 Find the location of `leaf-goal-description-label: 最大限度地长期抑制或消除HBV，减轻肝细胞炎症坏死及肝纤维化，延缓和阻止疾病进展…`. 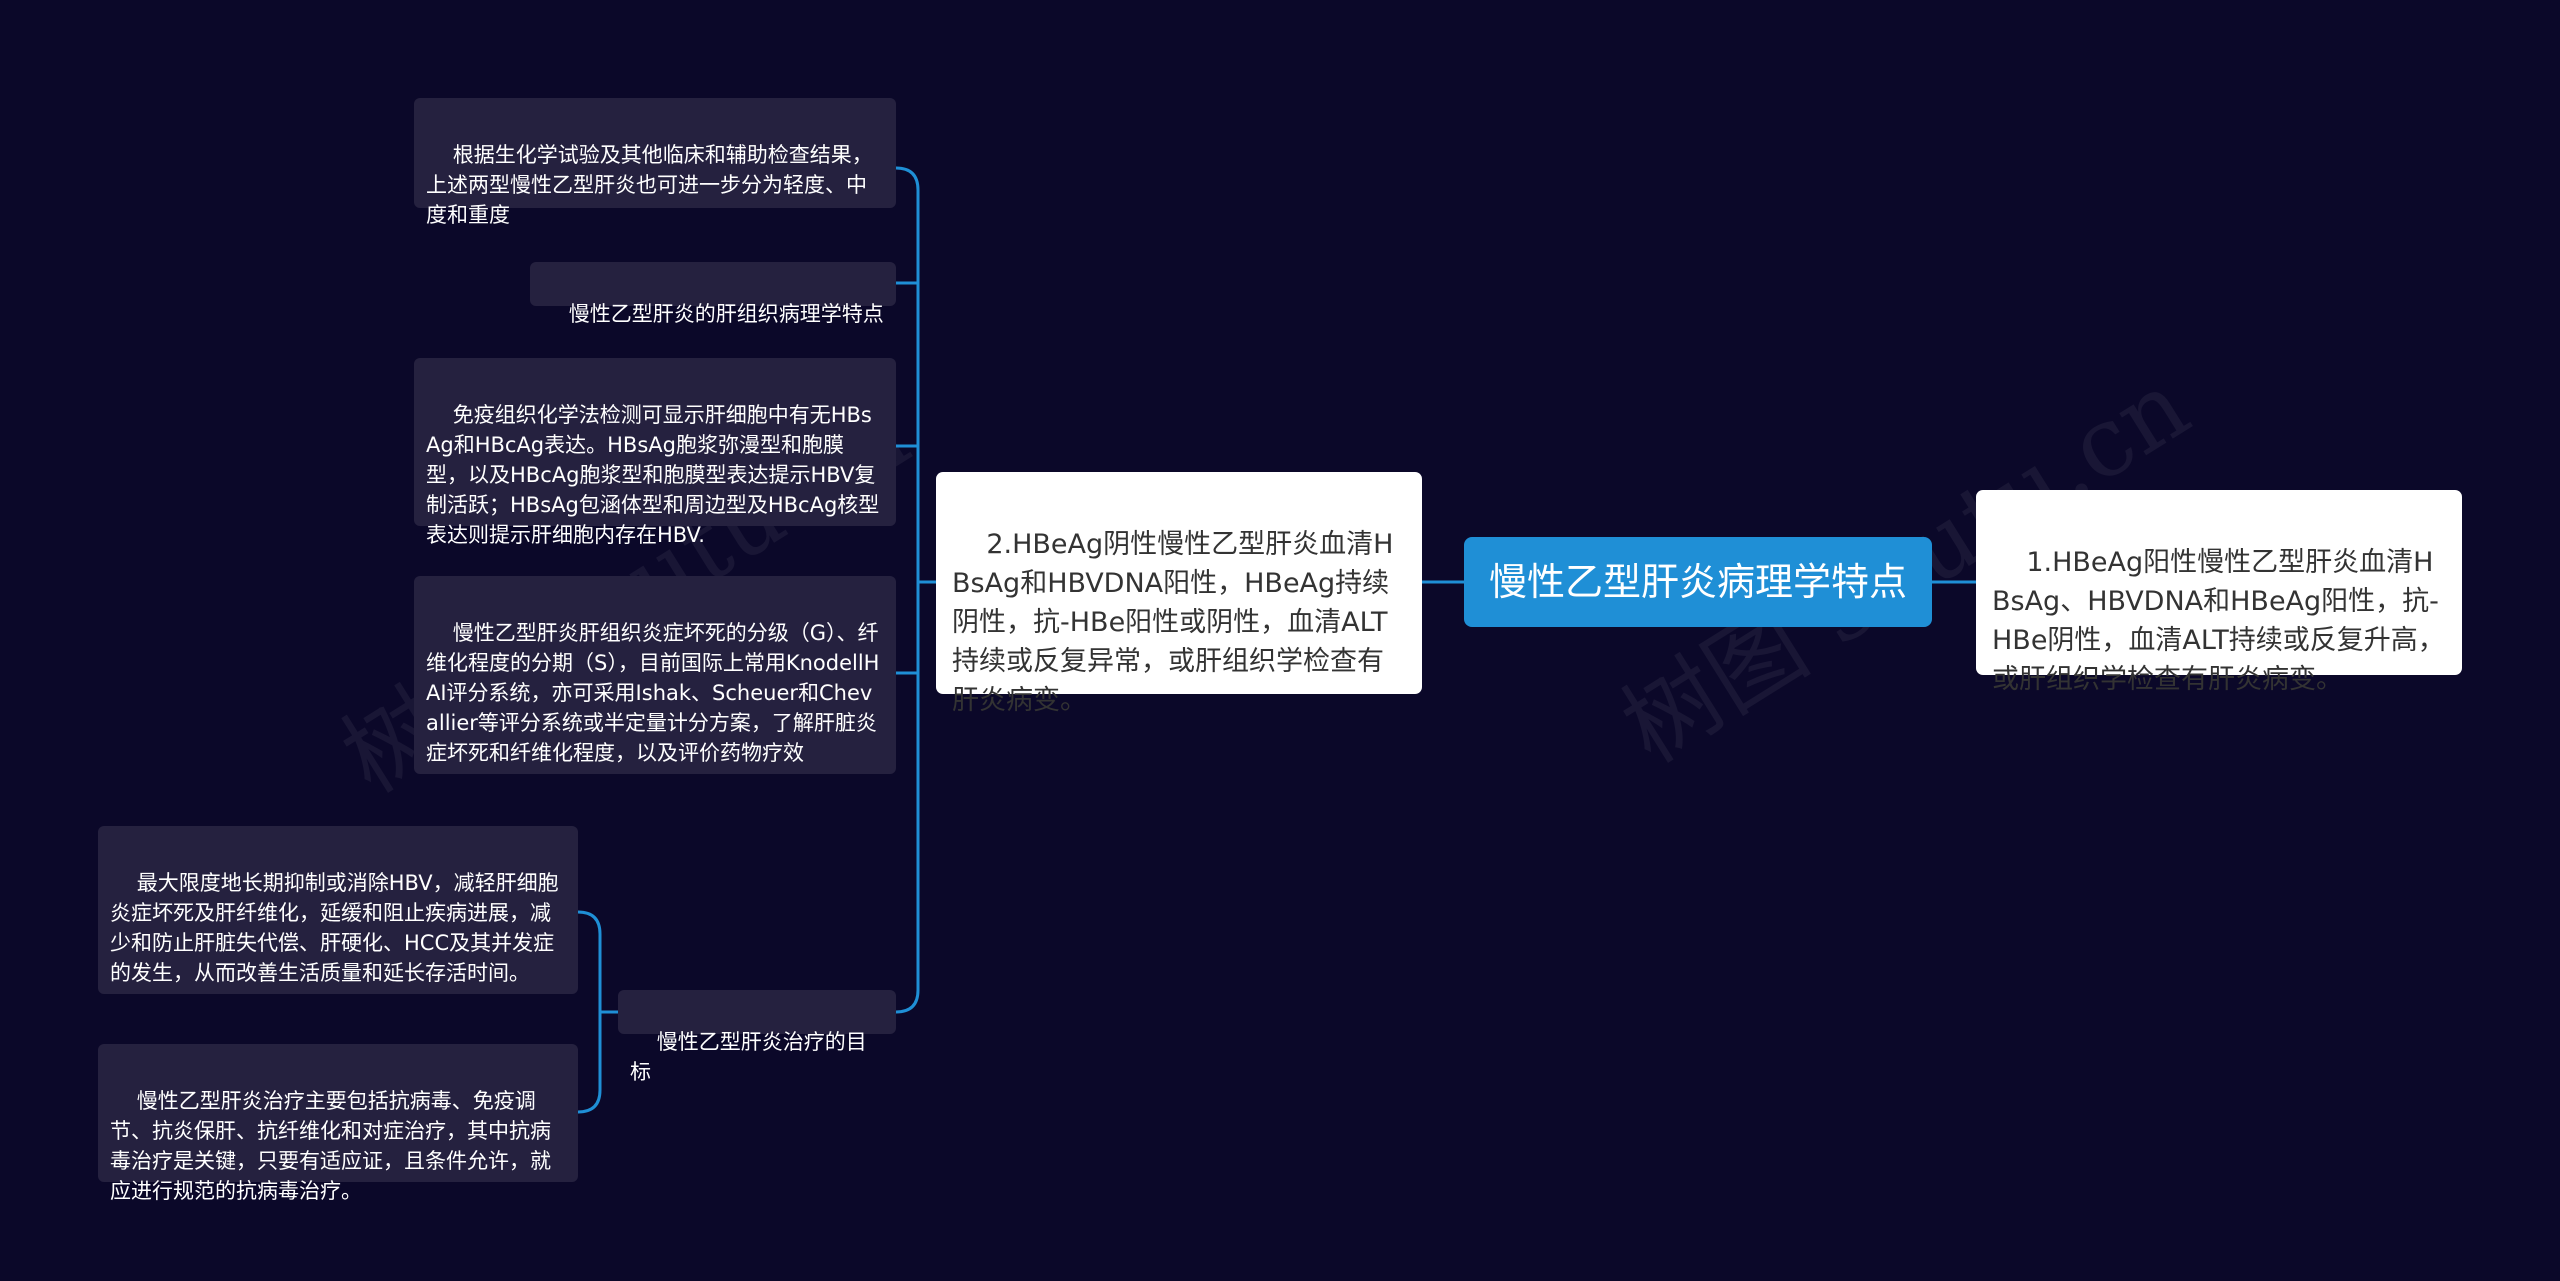

leaf-goal-description-label: 最大限度地长期抑制或消除HBV，减轻肝细胞炎症坏死及肝纤维化，延缓和阻止疾病进展… is located at coordinates (334, 928).